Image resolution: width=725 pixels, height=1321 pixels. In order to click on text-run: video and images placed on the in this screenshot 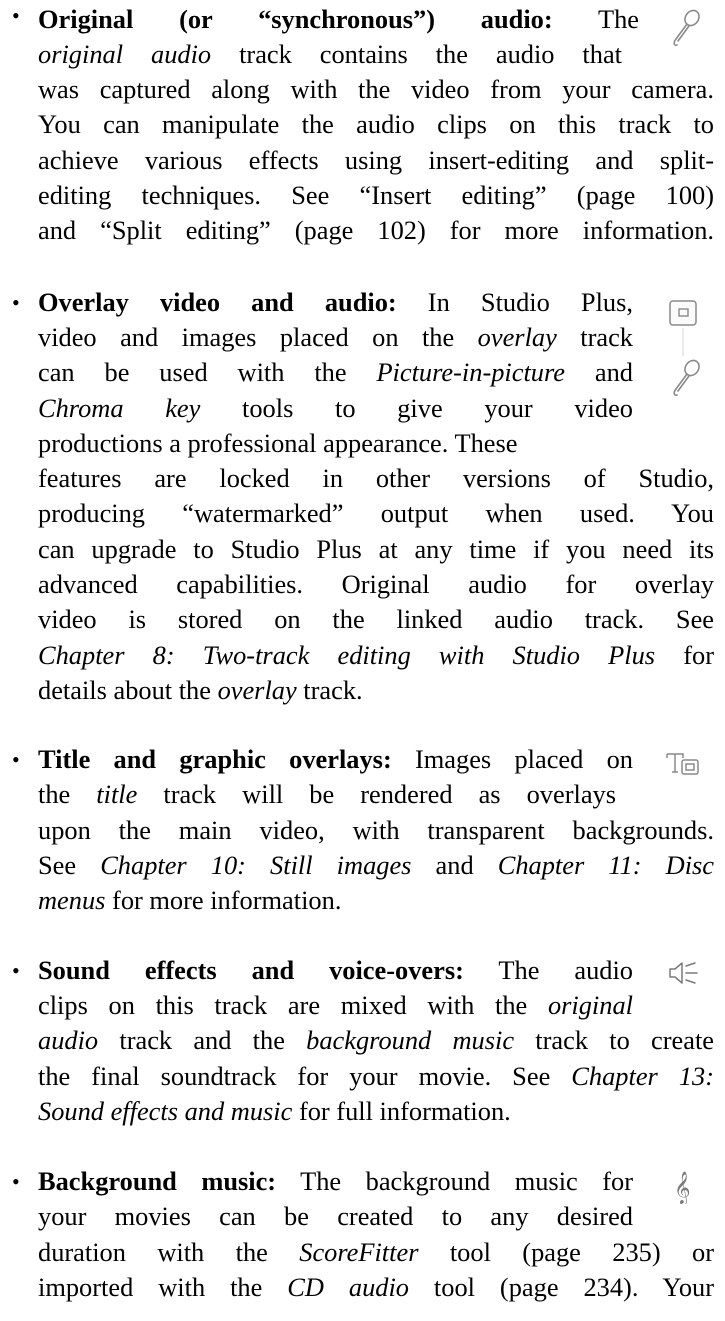, I will do `click(258, 337)`.